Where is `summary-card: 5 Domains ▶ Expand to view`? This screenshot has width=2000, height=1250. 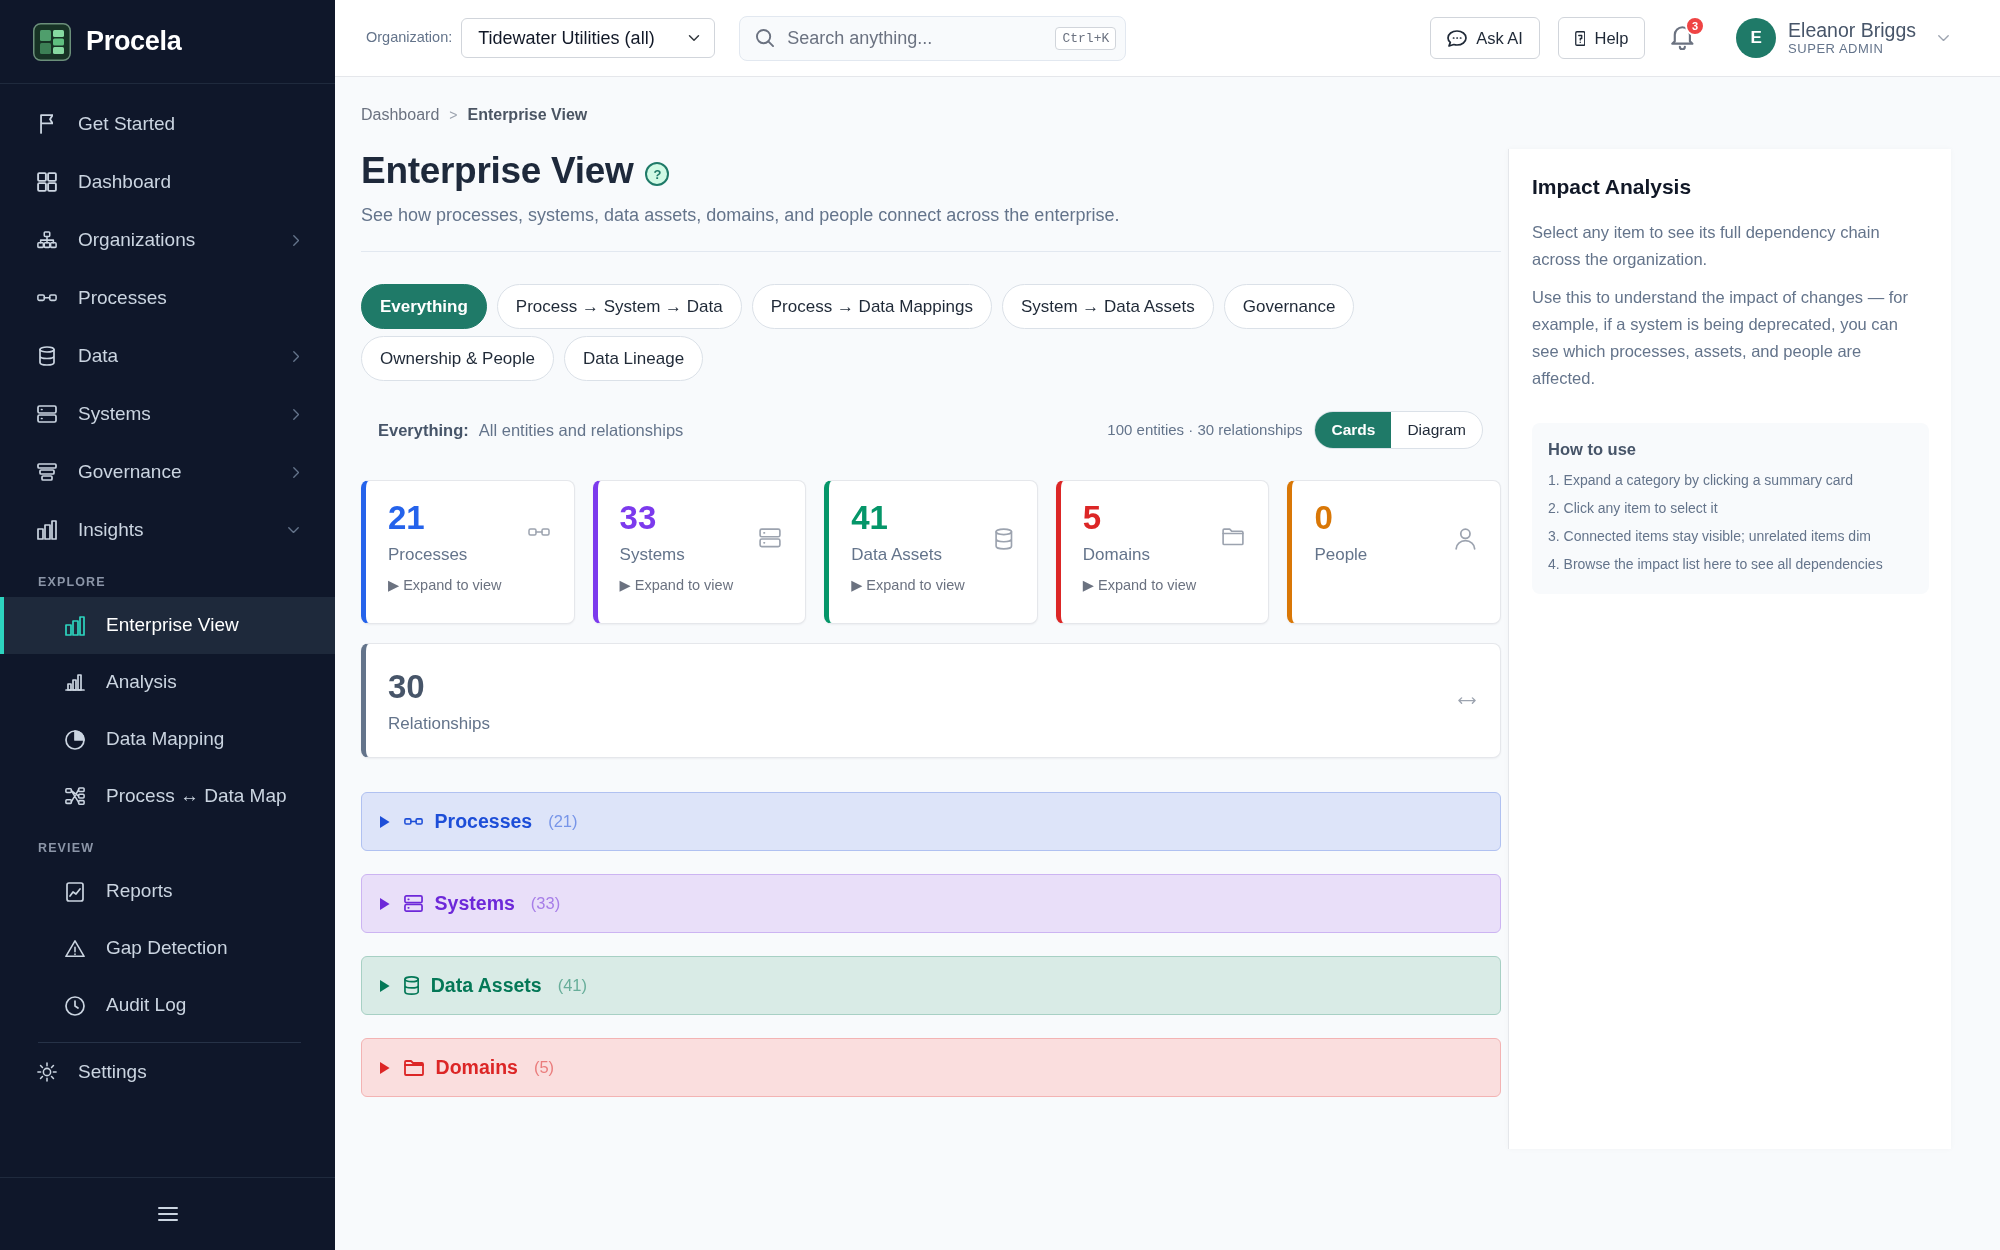 summary-card: 5 Domains ▶ Expand to view is located at coordinates (1162, 552).